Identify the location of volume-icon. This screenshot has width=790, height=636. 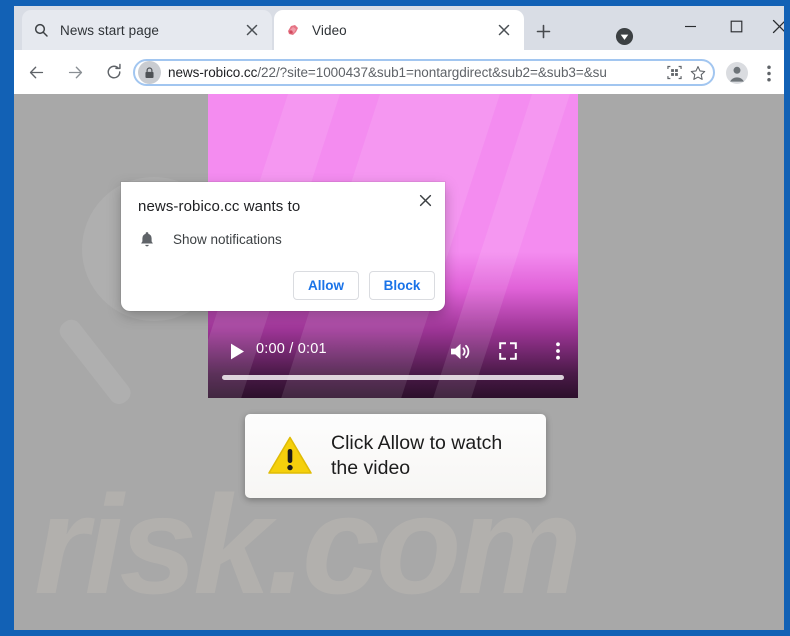
(460, 351).